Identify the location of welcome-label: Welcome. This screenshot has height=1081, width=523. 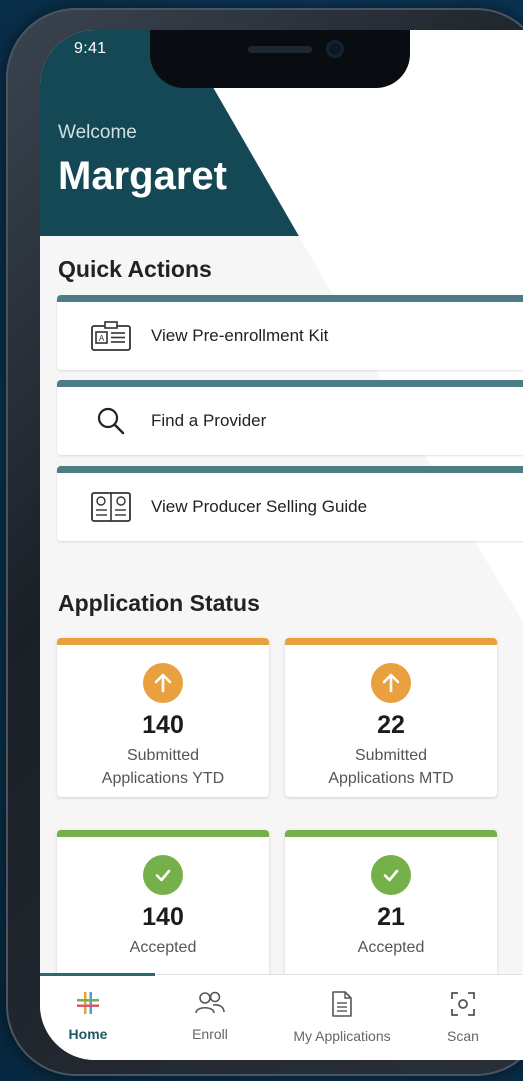
(97, 132).